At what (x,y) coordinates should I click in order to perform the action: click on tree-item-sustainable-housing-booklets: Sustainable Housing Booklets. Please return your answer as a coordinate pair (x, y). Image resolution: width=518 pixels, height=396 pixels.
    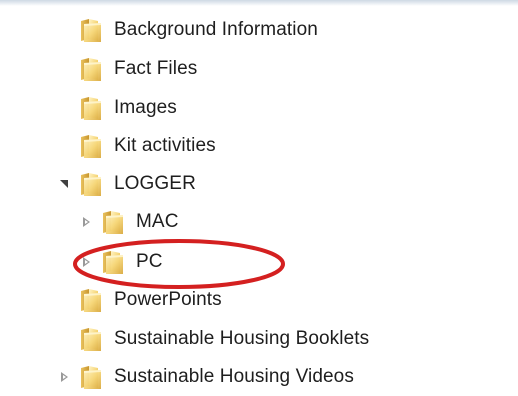
    Looking at the image, I should click on (213, 339).